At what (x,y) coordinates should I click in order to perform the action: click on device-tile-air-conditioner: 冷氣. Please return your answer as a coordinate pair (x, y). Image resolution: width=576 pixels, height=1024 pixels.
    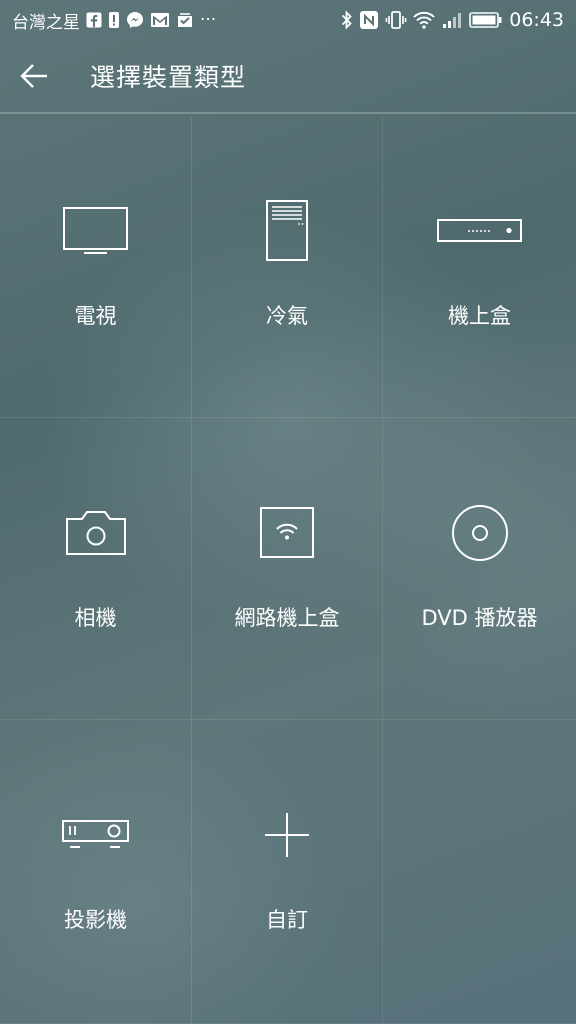
    Looking at the image, I should click on (287, 267).